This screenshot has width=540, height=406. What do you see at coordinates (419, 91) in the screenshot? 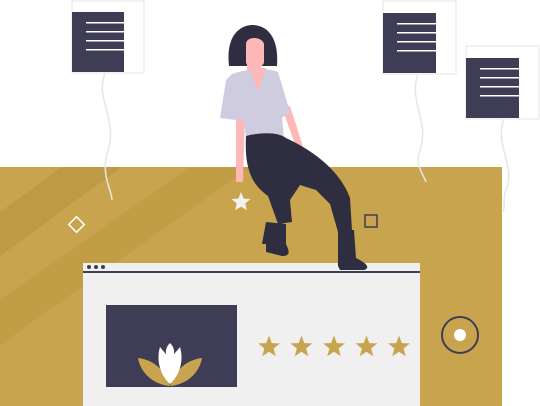
I see `document-icon` at bounding box center [419, 91].